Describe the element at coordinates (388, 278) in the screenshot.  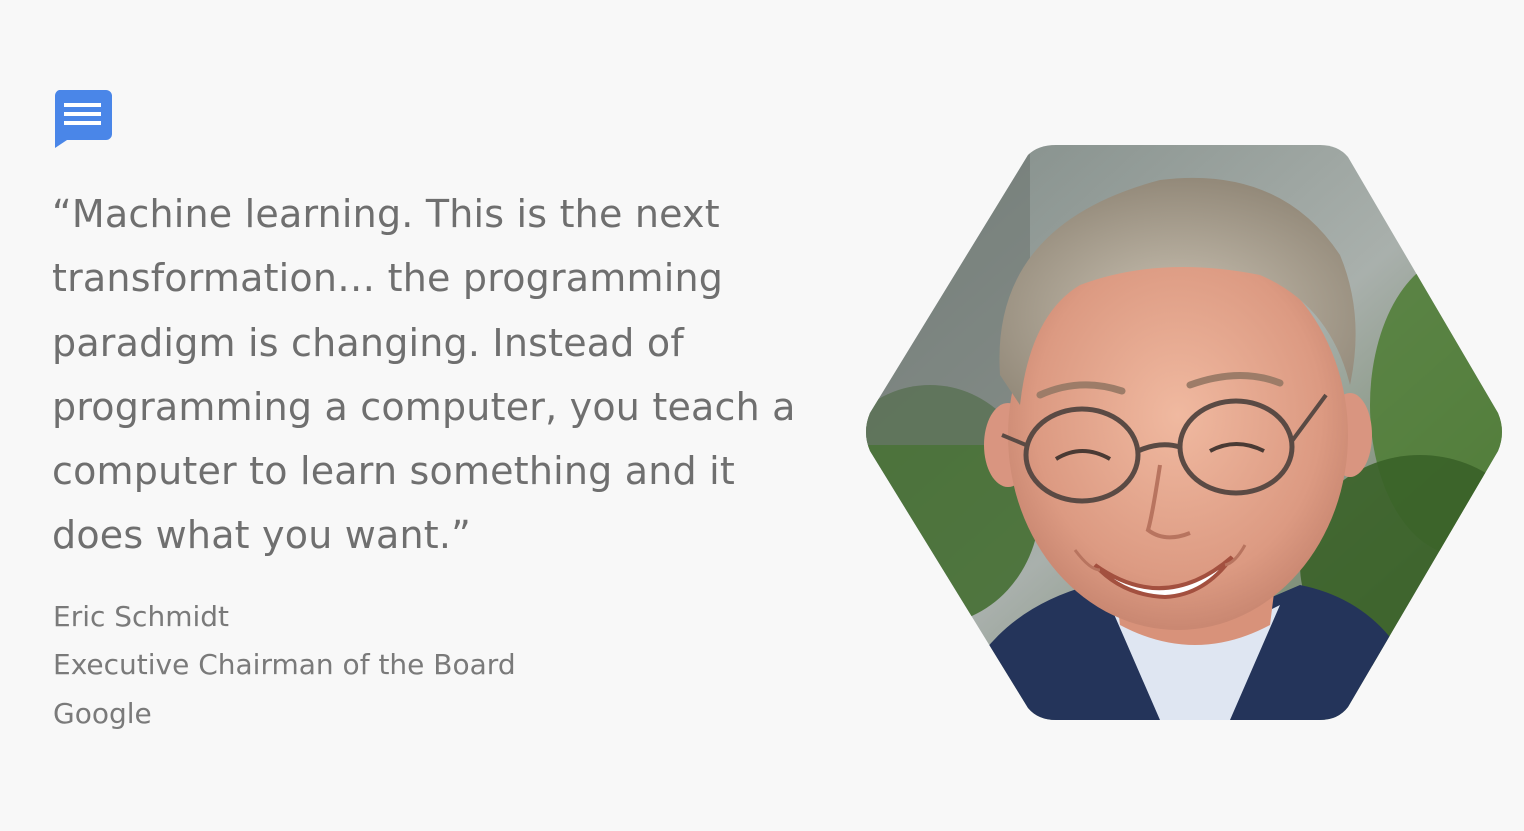
I see `quote-line: transformation… the programming` at that location.